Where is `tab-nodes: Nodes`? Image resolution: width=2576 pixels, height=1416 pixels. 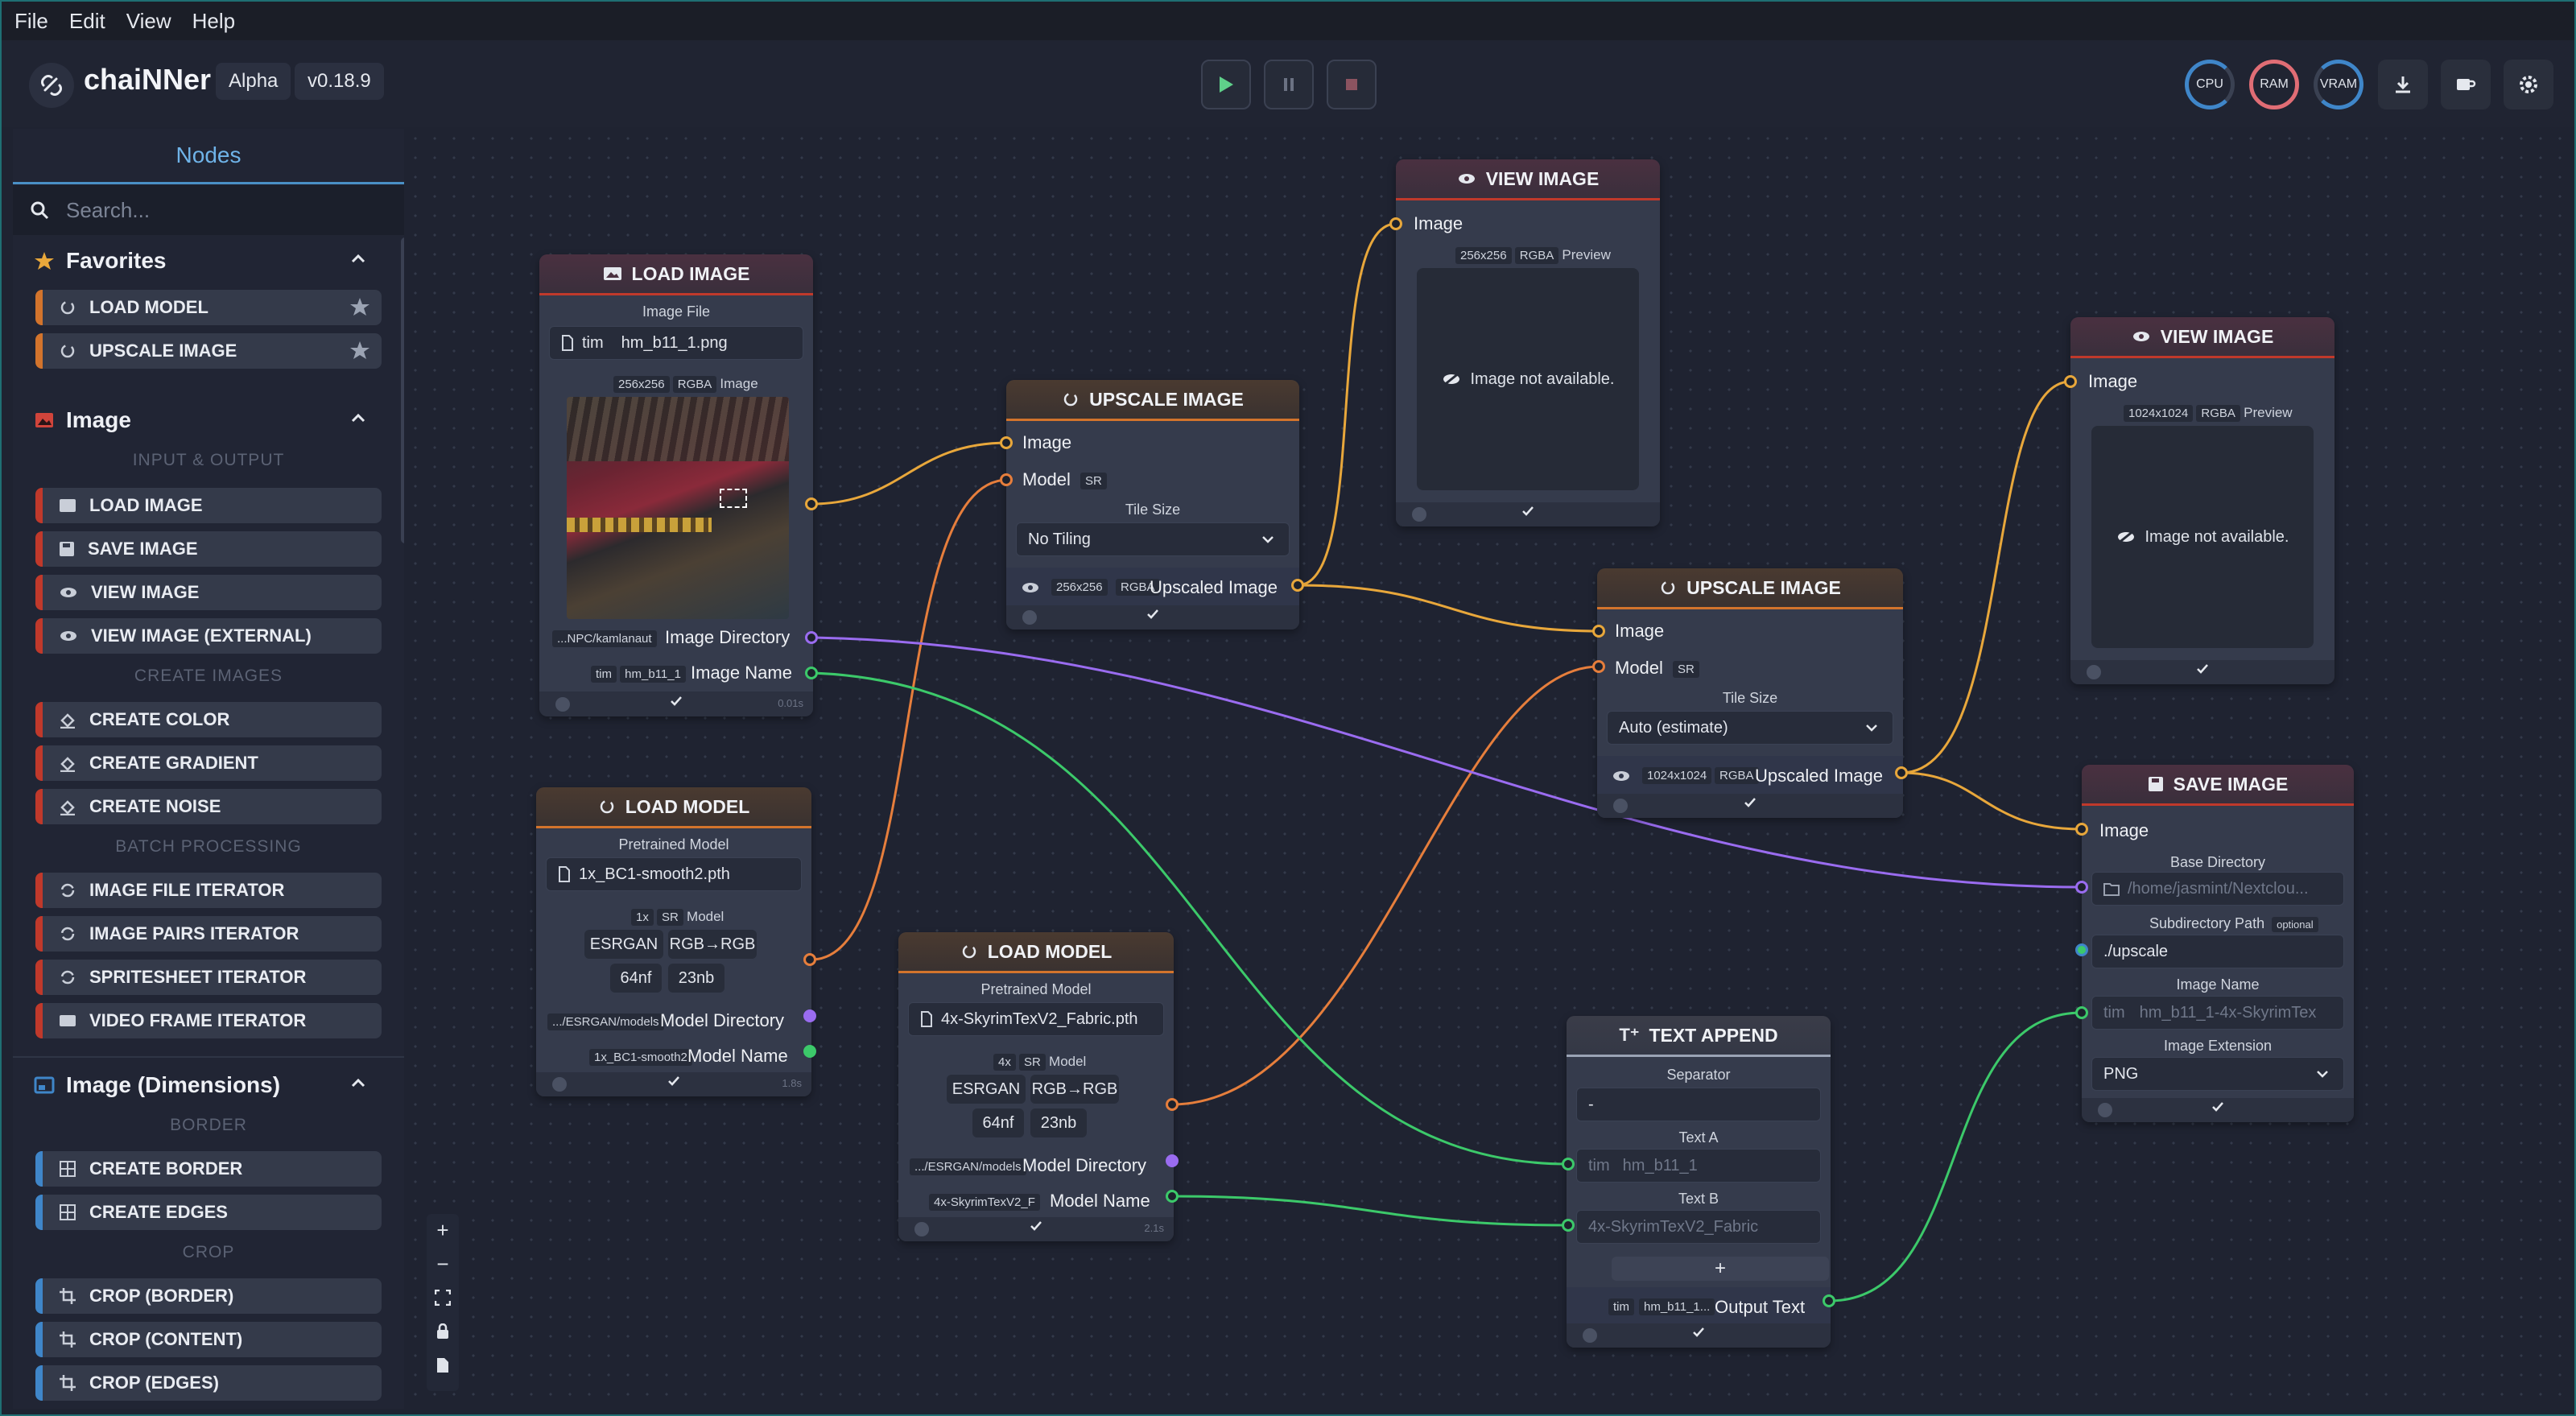
tab-nodes: Nodes is located at coordinates (208, 156).